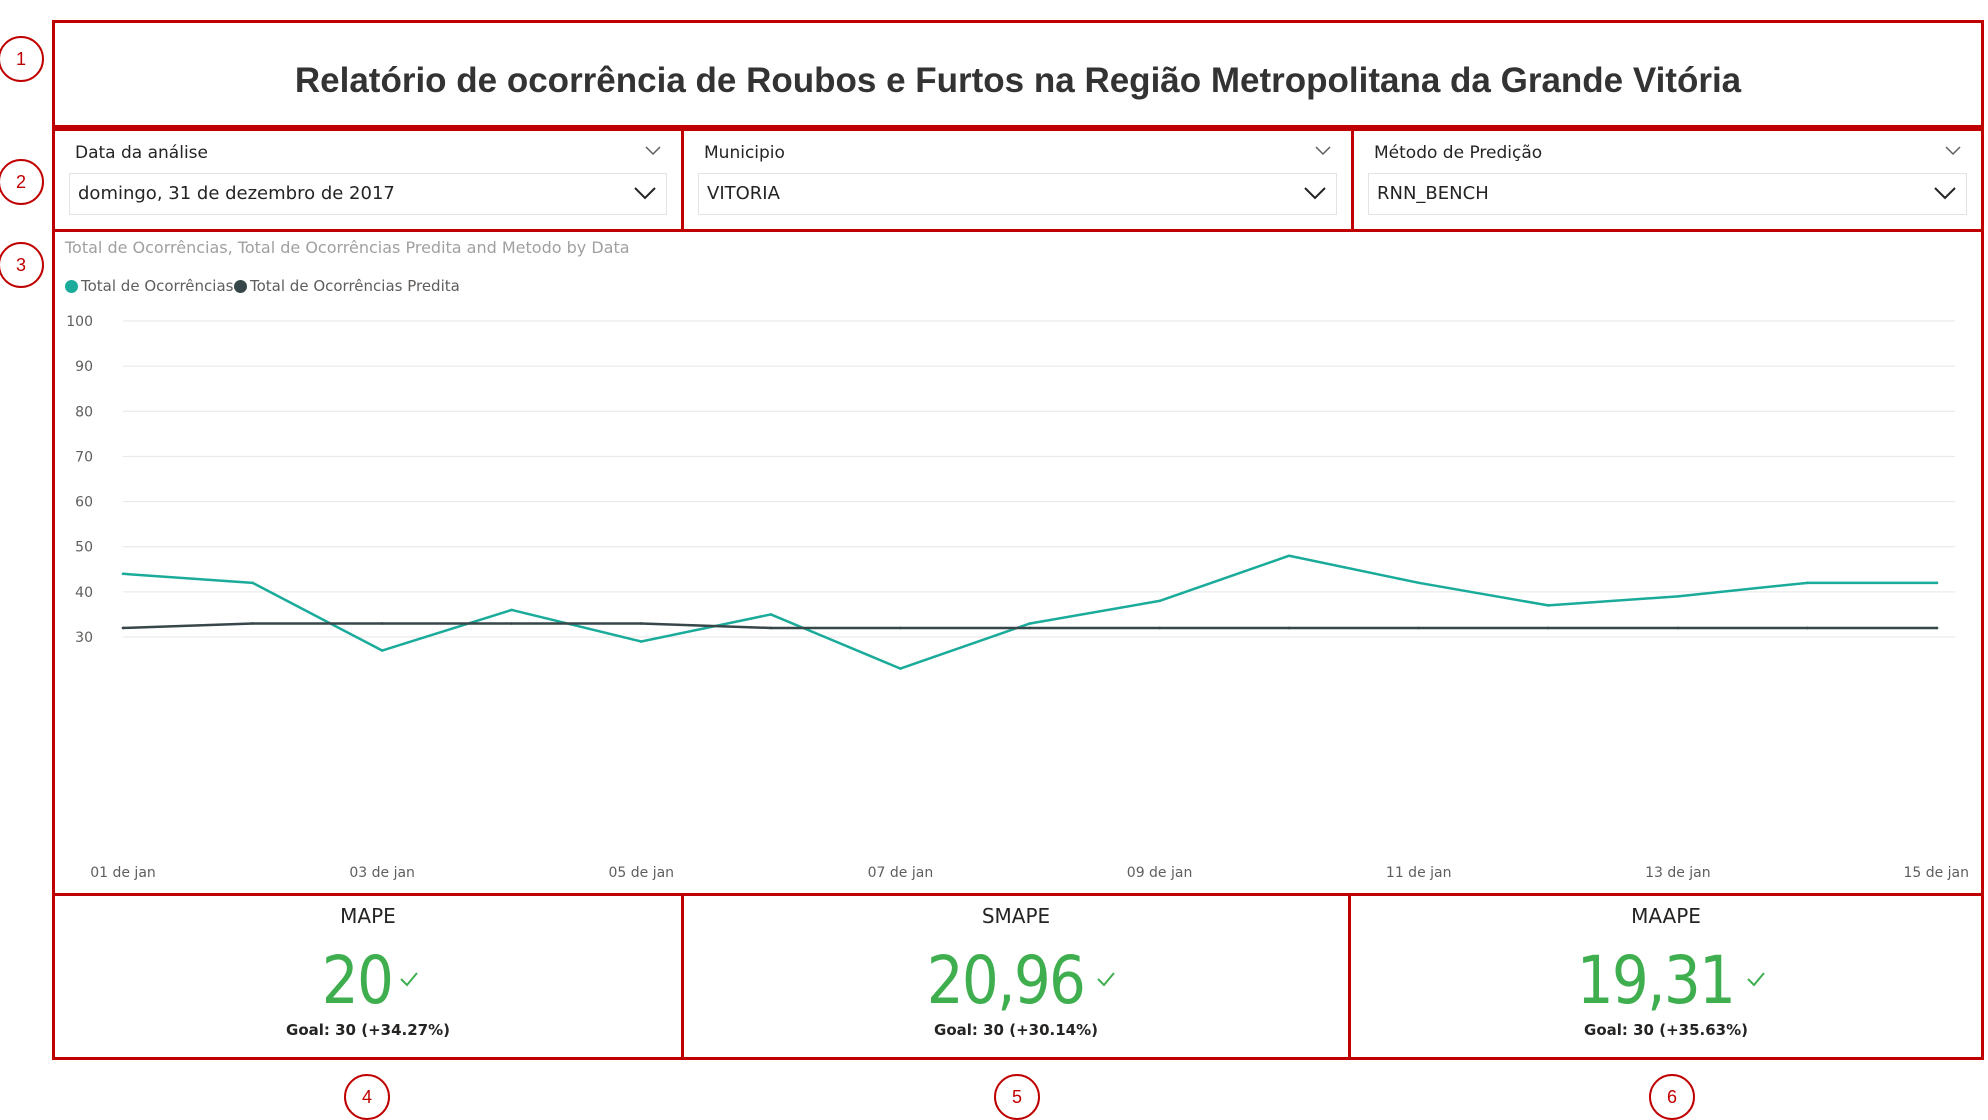  What do you see at coordinates (743, 193) in the screenshot?
I see `municipio-dropdown-value: VITORIA` at bounding box center [743, 193].